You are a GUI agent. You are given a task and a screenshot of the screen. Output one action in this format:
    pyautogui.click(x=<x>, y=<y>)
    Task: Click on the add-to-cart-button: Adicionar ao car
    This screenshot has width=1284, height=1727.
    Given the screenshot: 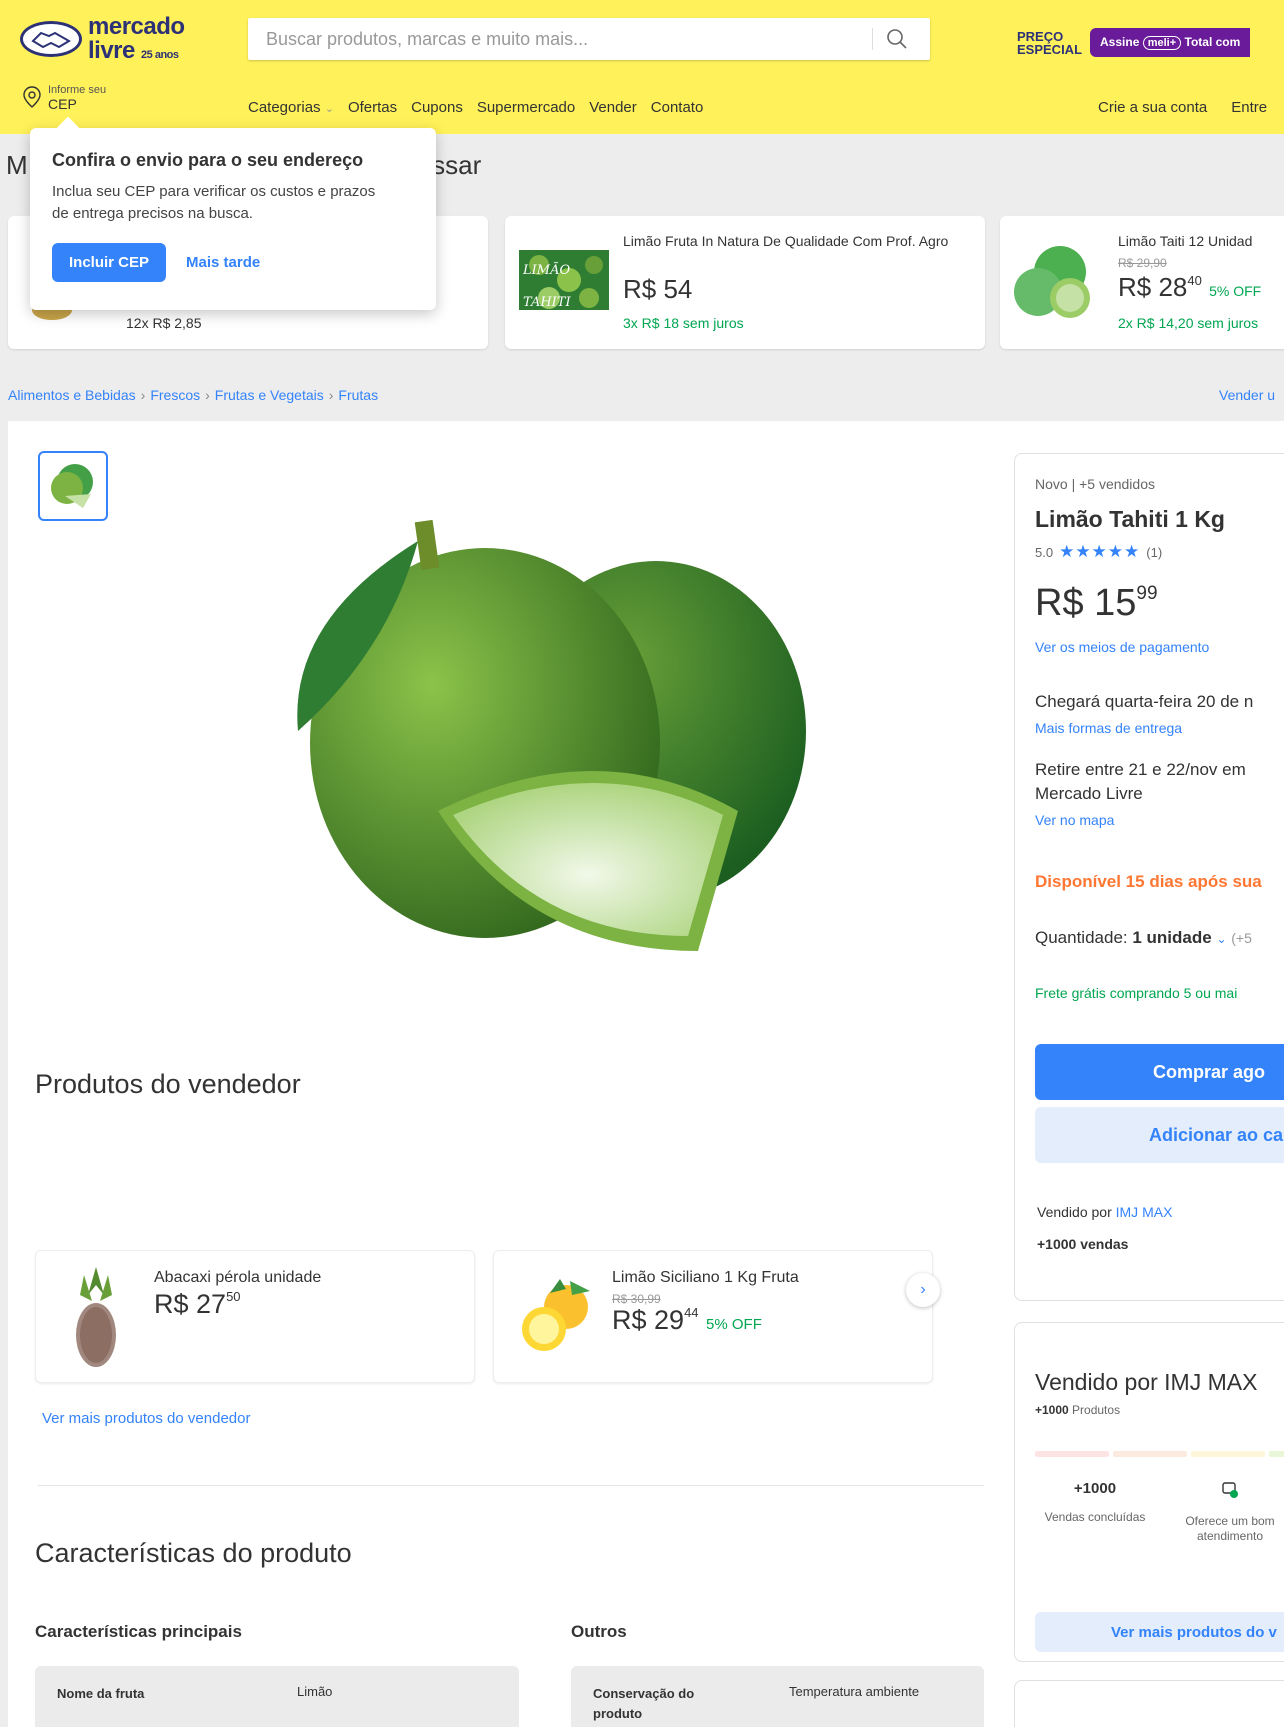 What is the action you would take?
    pyautogui.click(x=1159, y=1135)
    